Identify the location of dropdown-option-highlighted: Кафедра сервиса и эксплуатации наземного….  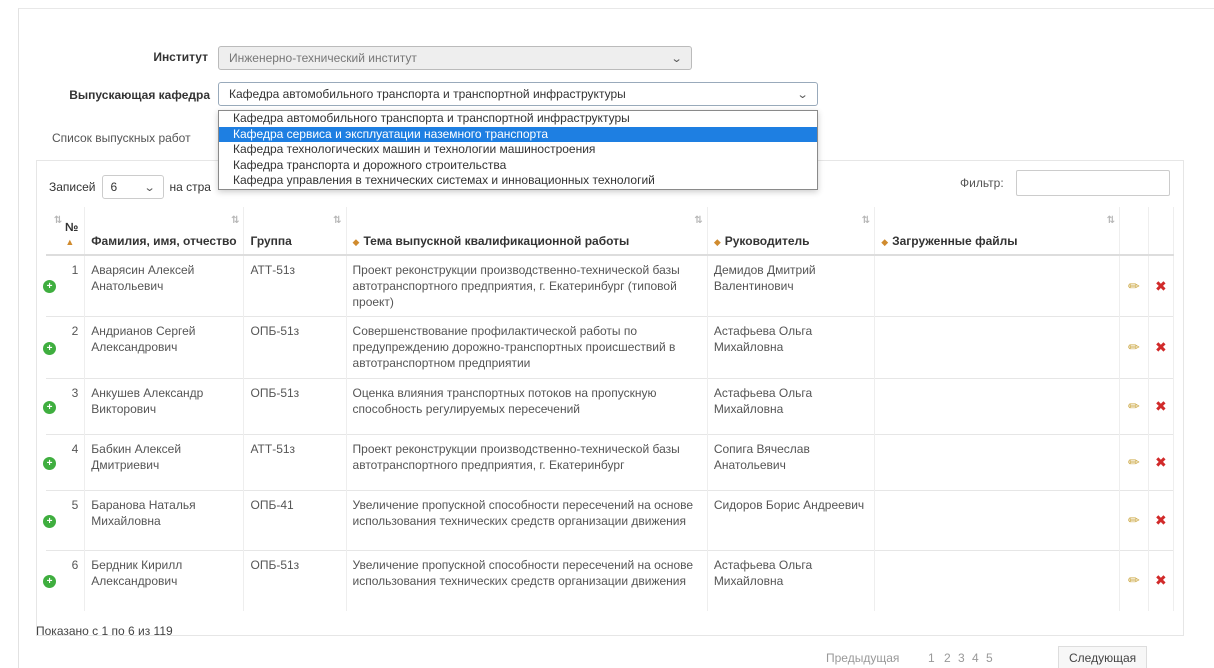
(518, 134).